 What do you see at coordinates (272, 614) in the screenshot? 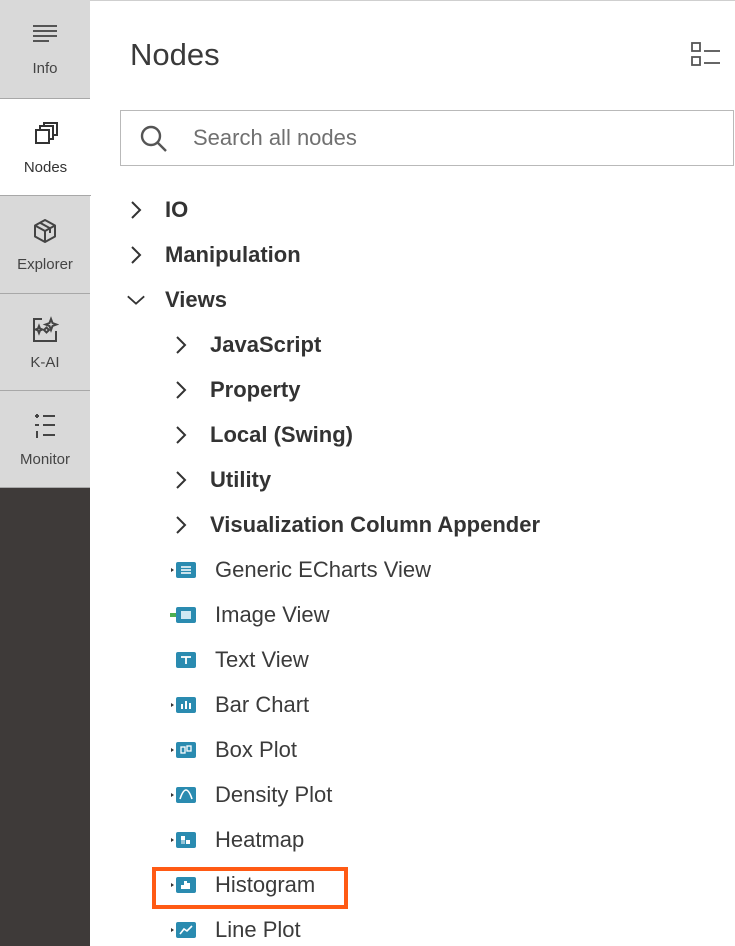
I see `tree-node-label: Image View` at bounding box center [272, 614].